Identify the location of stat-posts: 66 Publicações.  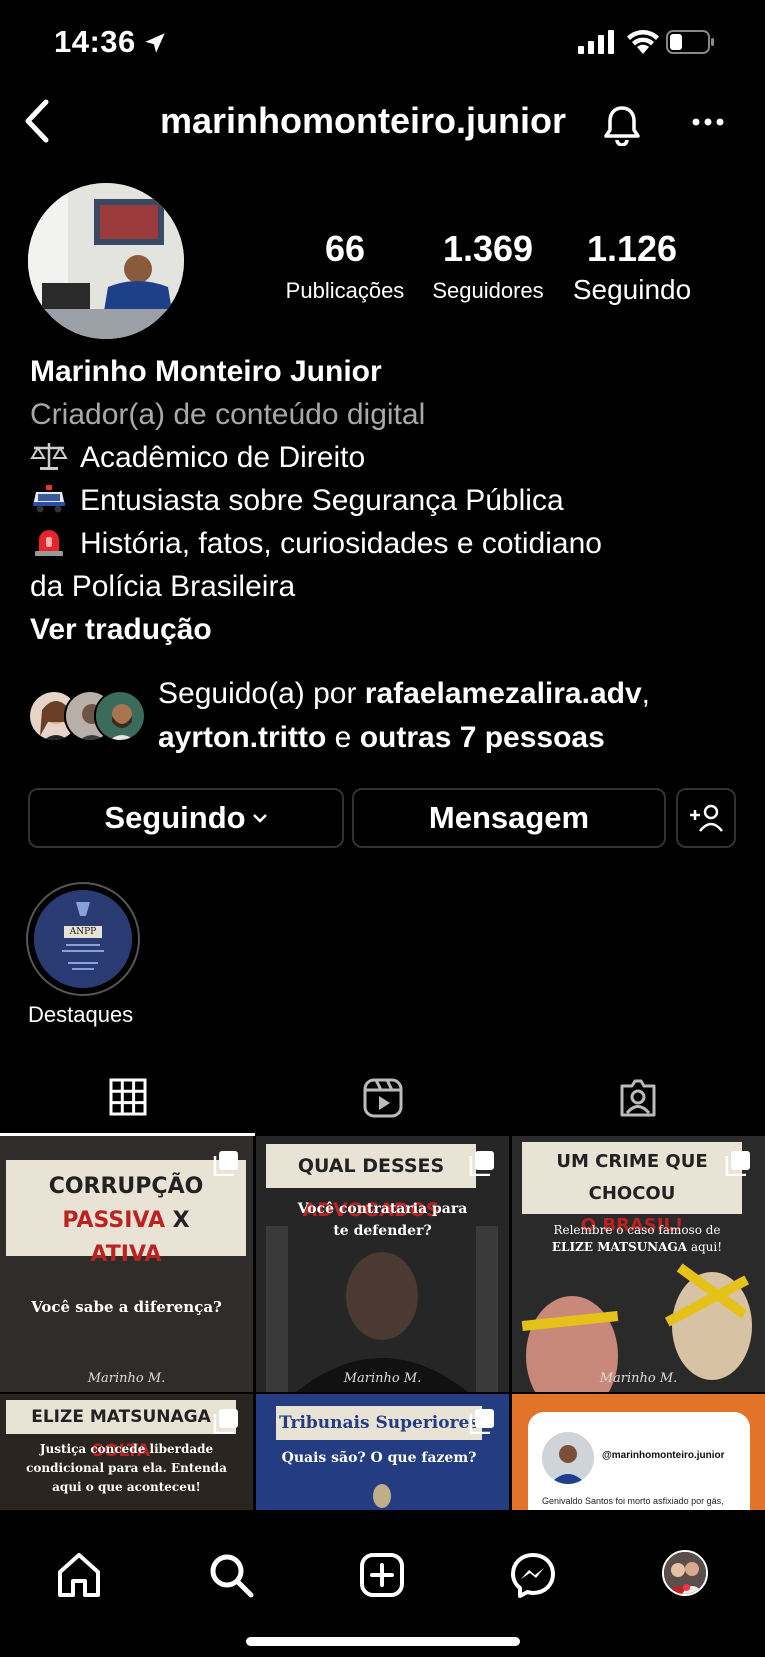
(345, 266).